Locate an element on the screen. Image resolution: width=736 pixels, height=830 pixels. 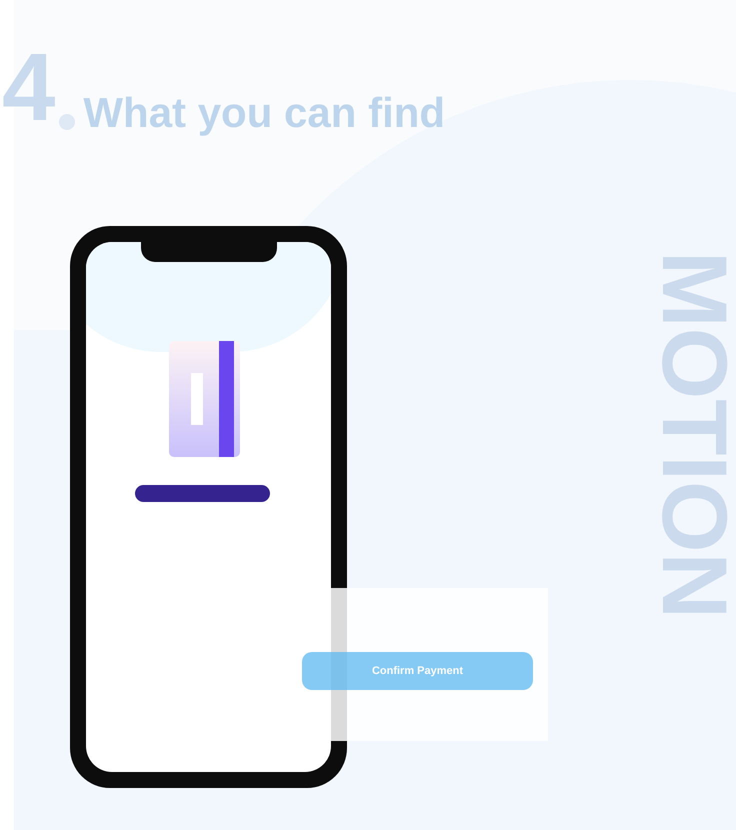
card-icon is located at coordinates (204, 399).